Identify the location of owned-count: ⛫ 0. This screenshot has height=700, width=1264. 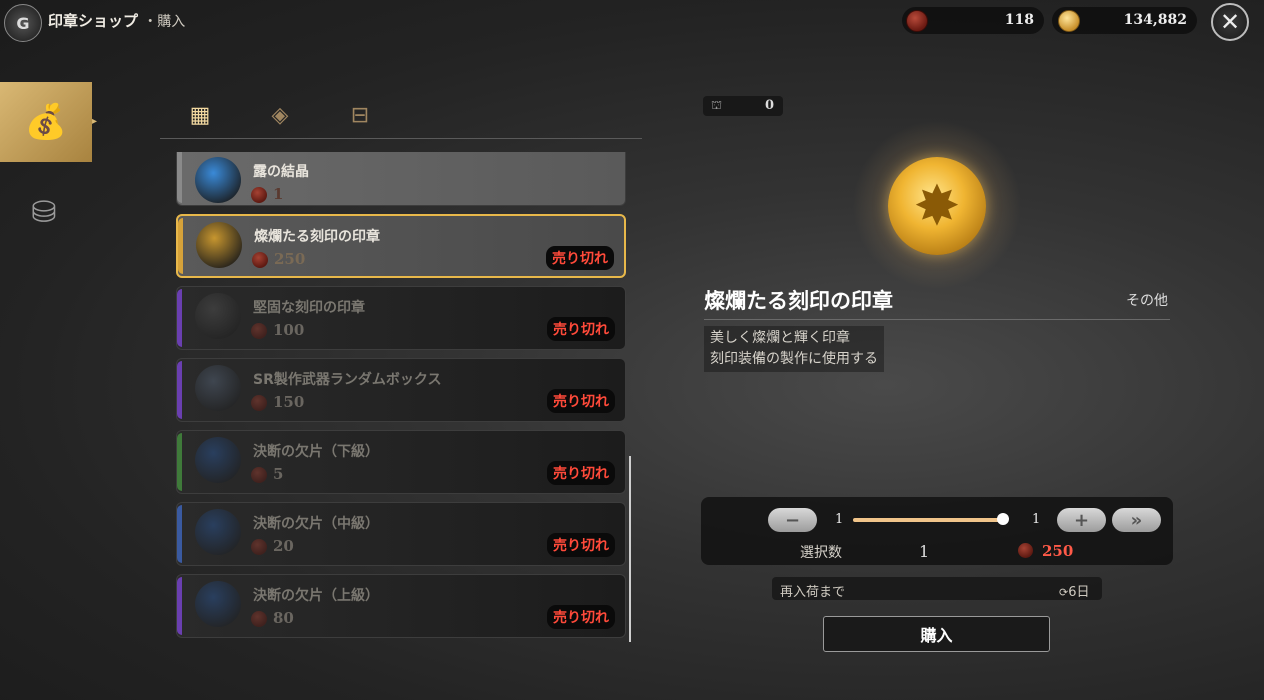
(743, 106).